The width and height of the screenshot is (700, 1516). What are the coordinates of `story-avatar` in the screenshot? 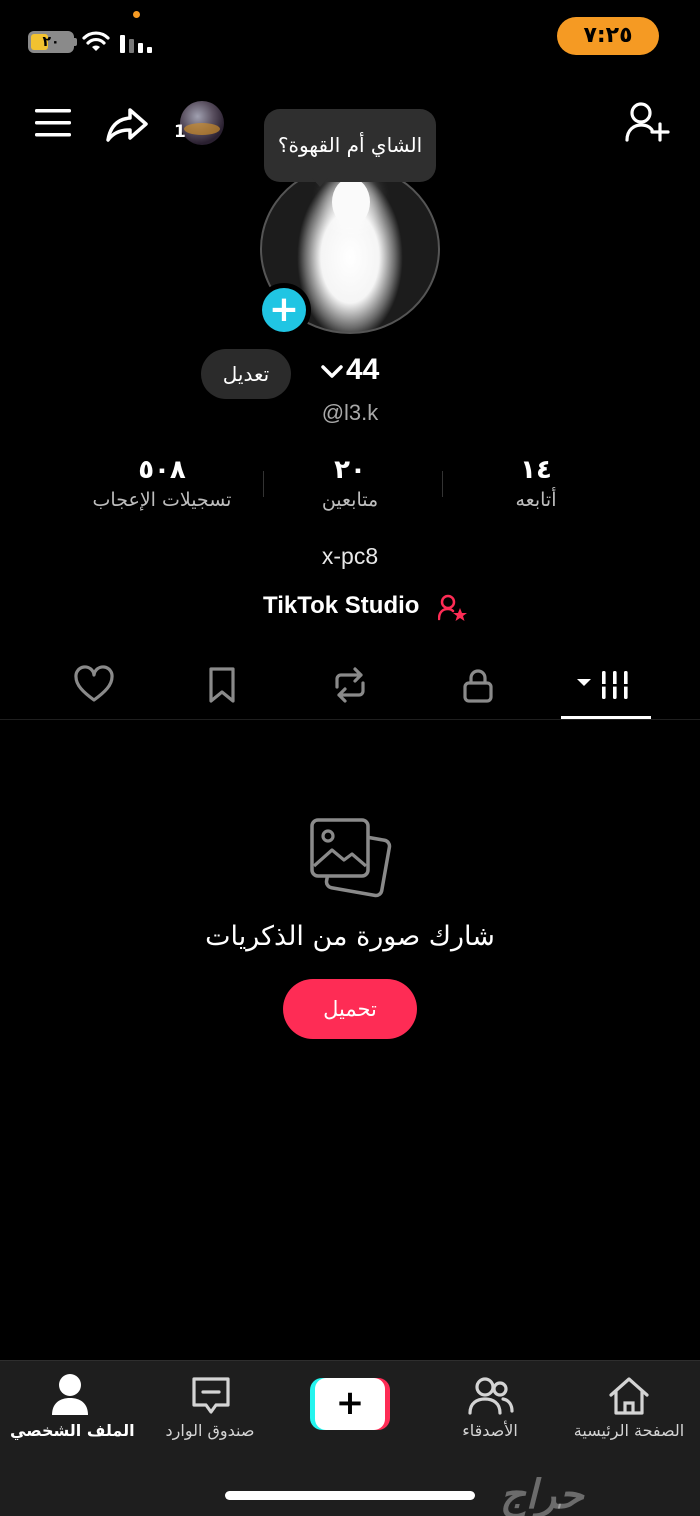 It's located at (202, 123).